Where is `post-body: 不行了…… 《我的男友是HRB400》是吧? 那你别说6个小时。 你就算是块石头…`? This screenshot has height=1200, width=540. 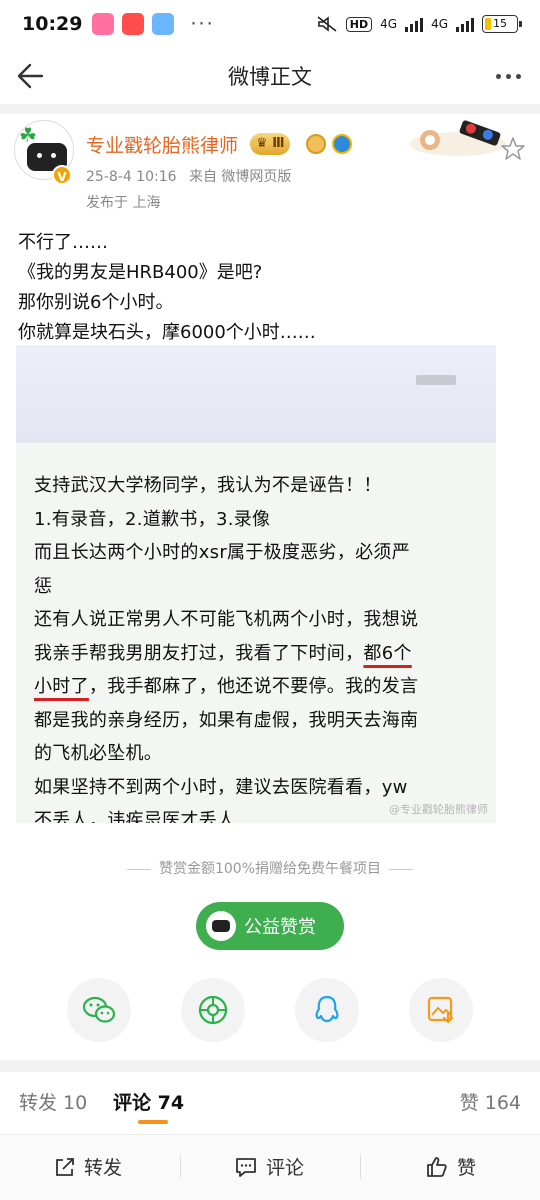 post-body: 不行了…… 《我的男友是HRB400》是吧? 那你别说6个小时。 你就算是块石头… is located at coordinates (270, 288).